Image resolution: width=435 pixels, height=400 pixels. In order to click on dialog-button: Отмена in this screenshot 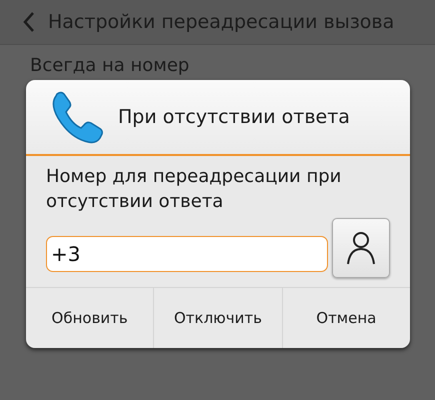, I will do `click(346, 318)`.